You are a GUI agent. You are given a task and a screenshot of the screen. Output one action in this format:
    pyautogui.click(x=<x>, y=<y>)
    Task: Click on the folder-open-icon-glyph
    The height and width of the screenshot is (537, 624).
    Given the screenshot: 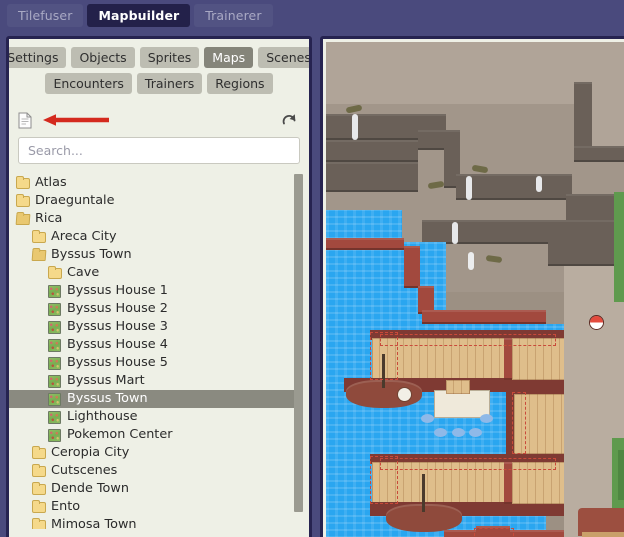 What is the action you would take?
    pyautogui.click(x=38, y=255)
    